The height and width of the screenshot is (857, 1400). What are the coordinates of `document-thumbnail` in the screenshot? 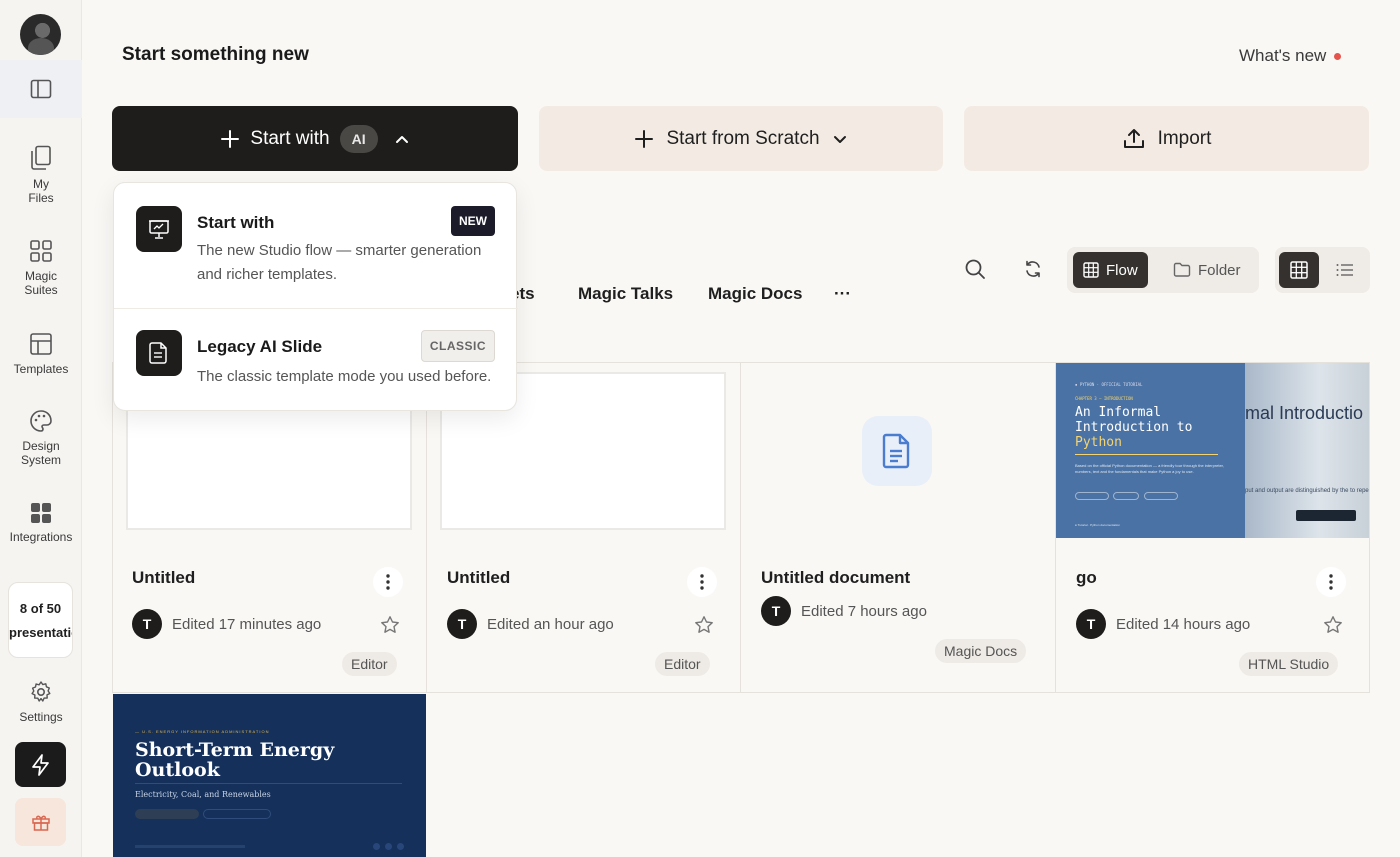 It's located at (897, 451).